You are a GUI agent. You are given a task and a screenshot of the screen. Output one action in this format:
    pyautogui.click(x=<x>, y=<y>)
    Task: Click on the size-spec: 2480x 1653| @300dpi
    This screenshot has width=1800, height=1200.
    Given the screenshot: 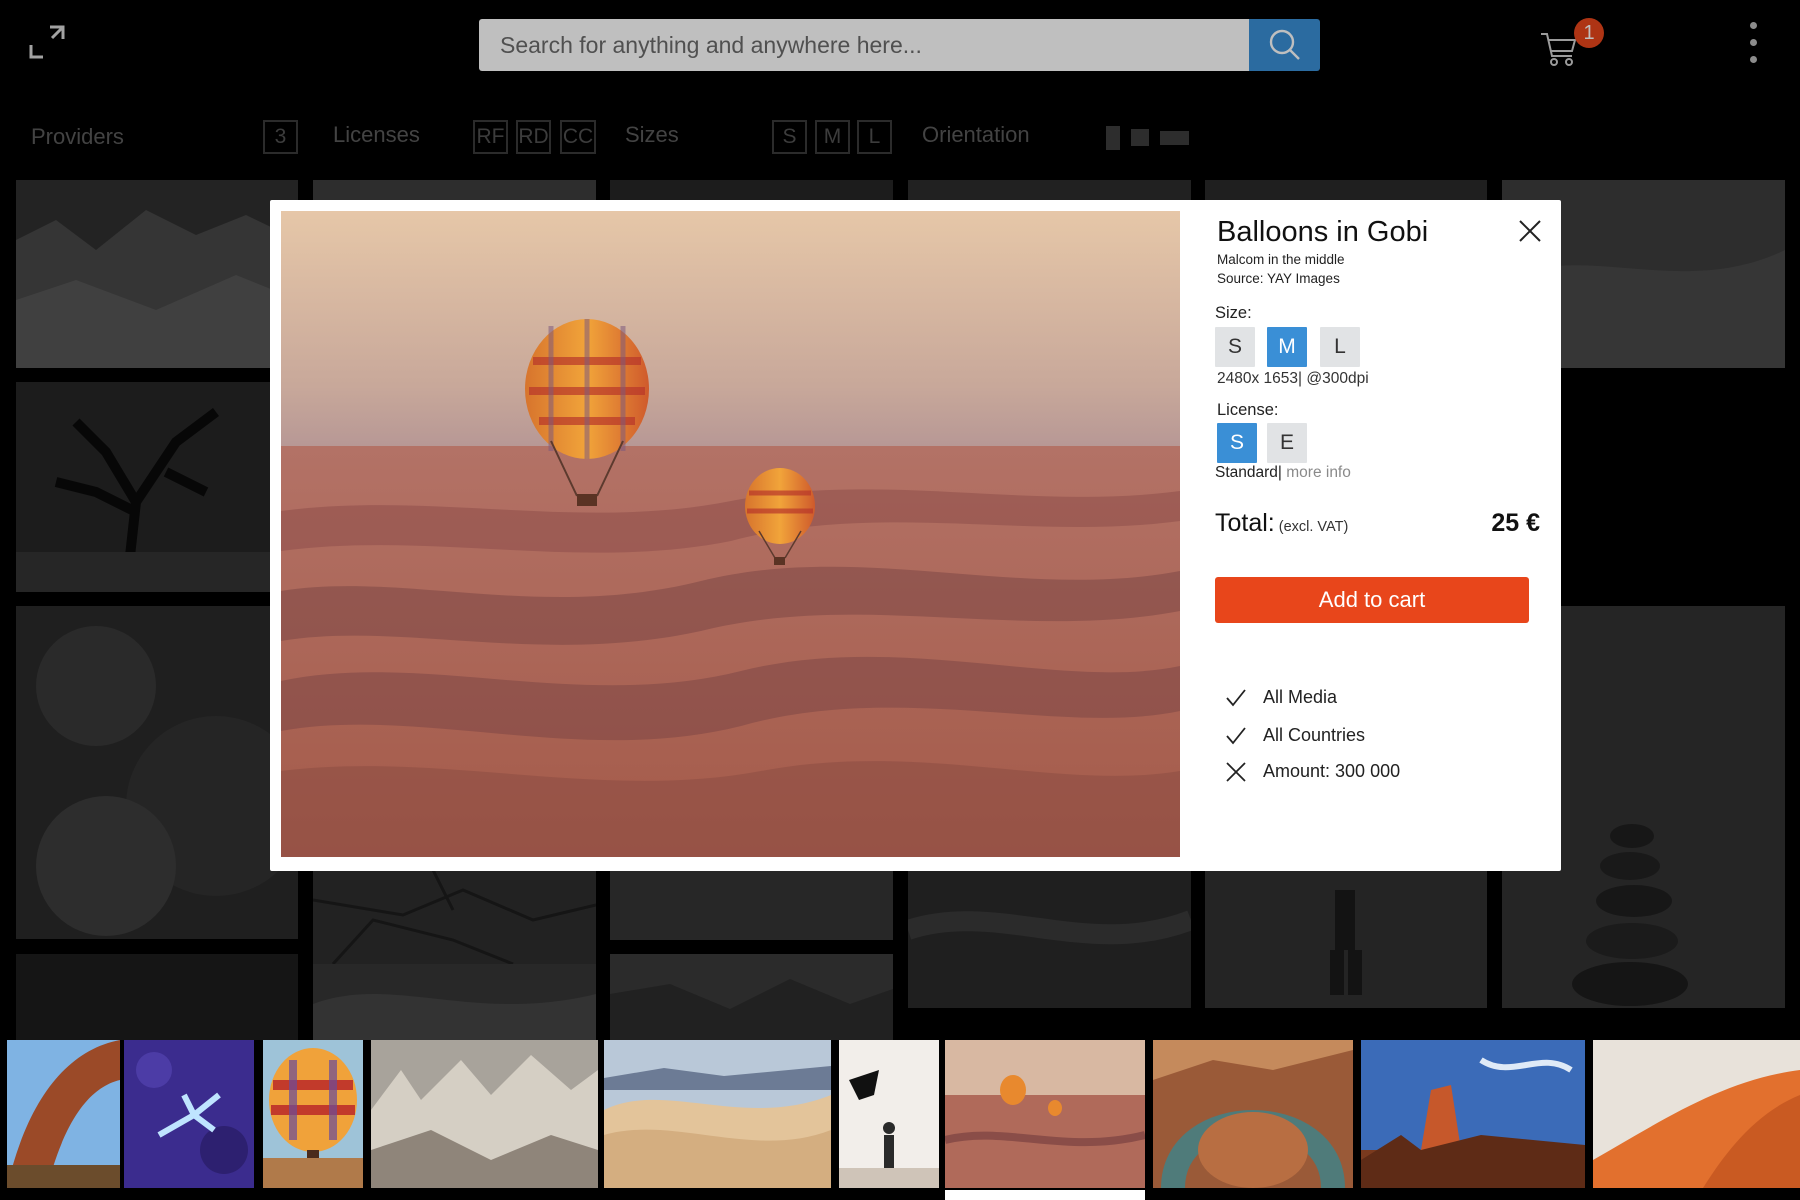 What is the action you would take?
    pyautogui.click(x=1293, y=378)
    